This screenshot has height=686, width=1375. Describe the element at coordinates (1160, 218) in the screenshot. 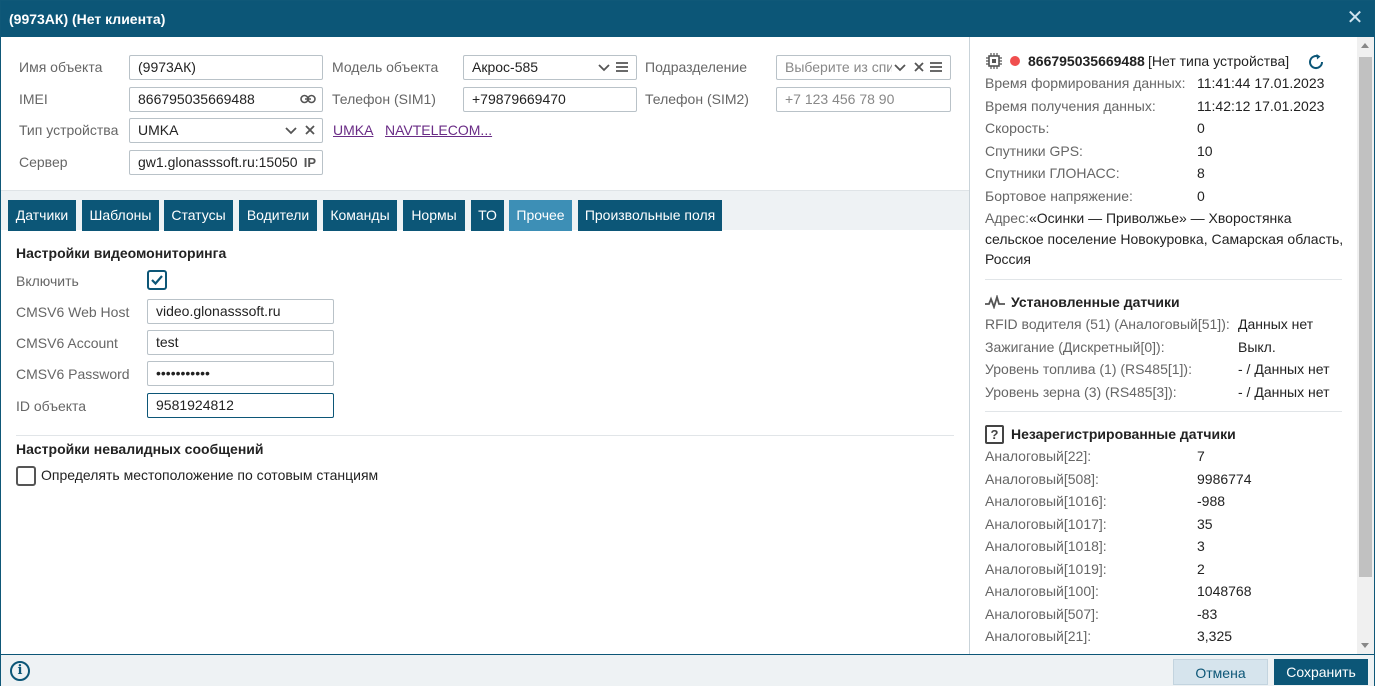

I see `address-line-1: «Осинки — Приволжье» — Хворостянка` at that location.